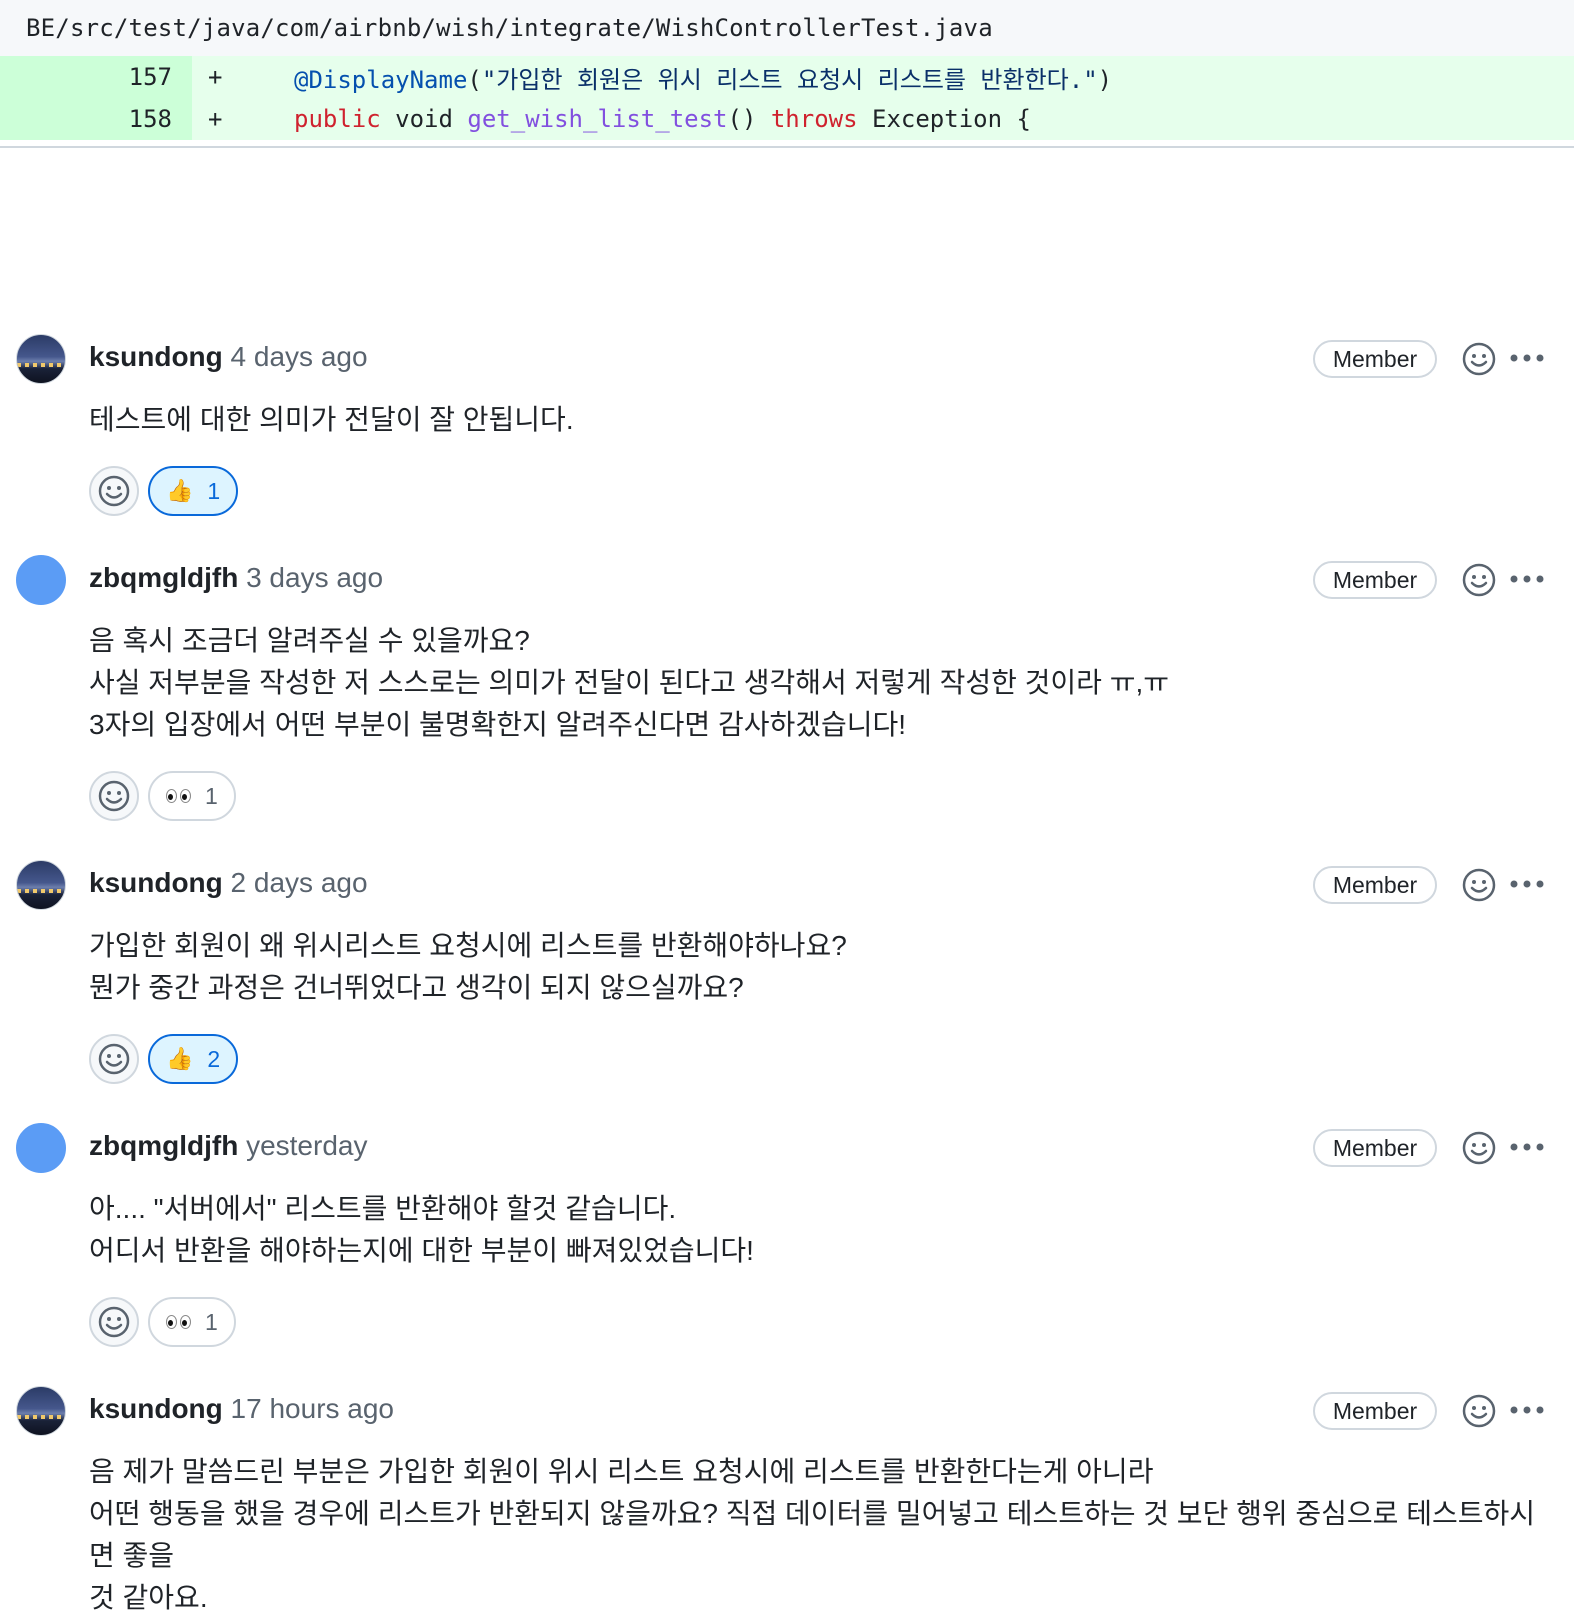  I want to click on reaction-count: 2, so click(214, 1058).